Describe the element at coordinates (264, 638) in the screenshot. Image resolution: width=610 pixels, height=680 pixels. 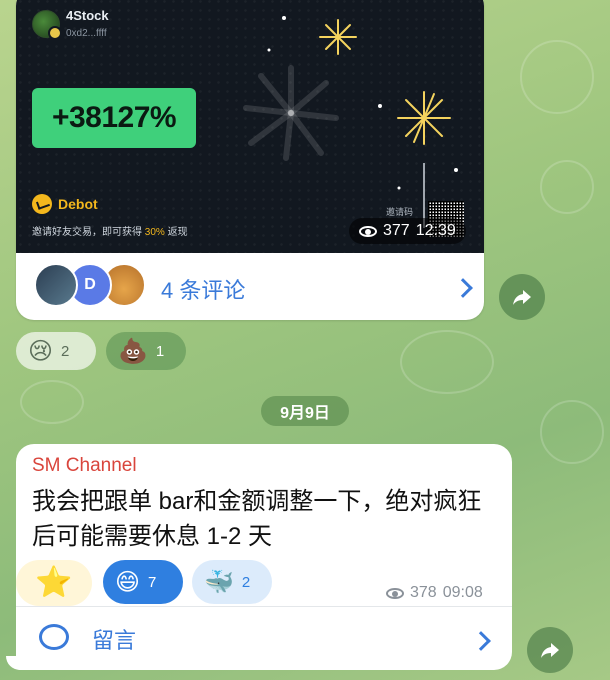
I see `leave-comment-button` at that location.